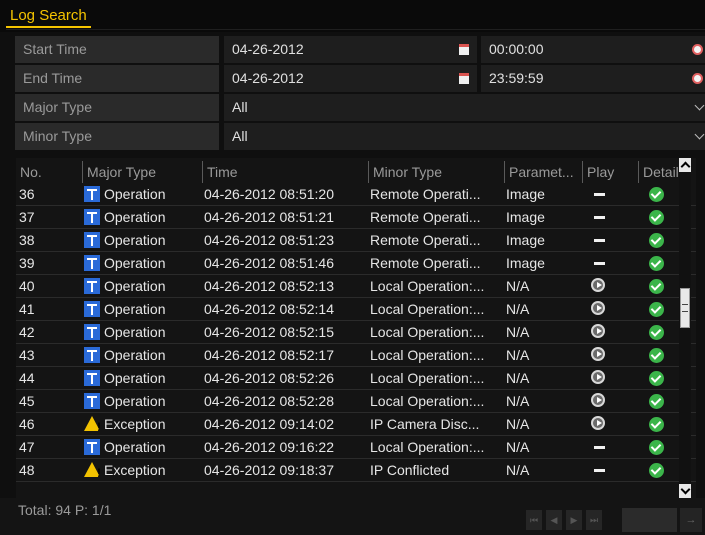 The image size is (705, 535). I want to click on start-date-field: 04-26-2012, so click(350, 49).